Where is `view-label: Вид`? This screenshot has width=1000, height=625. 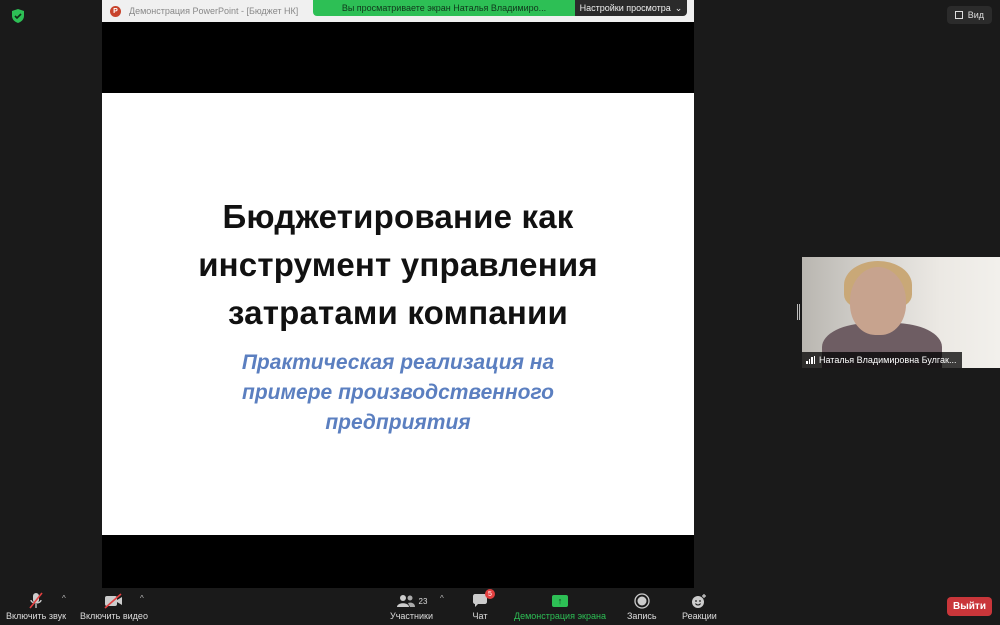
view-label: Вид is located at coordinates (975, 15).